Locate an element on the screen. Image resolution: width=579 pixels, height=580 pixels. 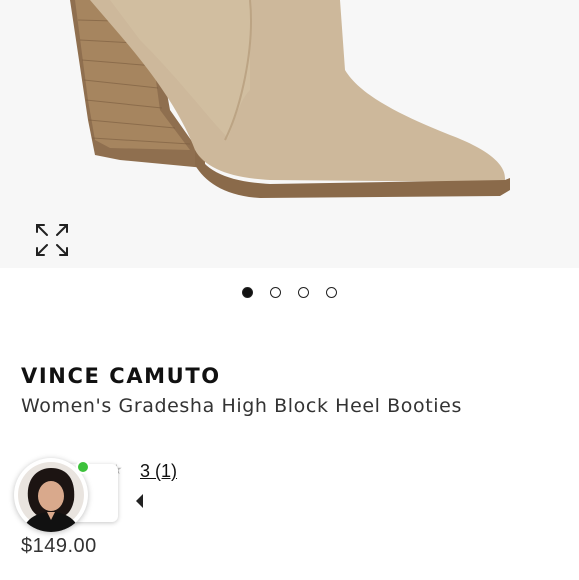
expand-image-button is located at coordinates (52, 240).